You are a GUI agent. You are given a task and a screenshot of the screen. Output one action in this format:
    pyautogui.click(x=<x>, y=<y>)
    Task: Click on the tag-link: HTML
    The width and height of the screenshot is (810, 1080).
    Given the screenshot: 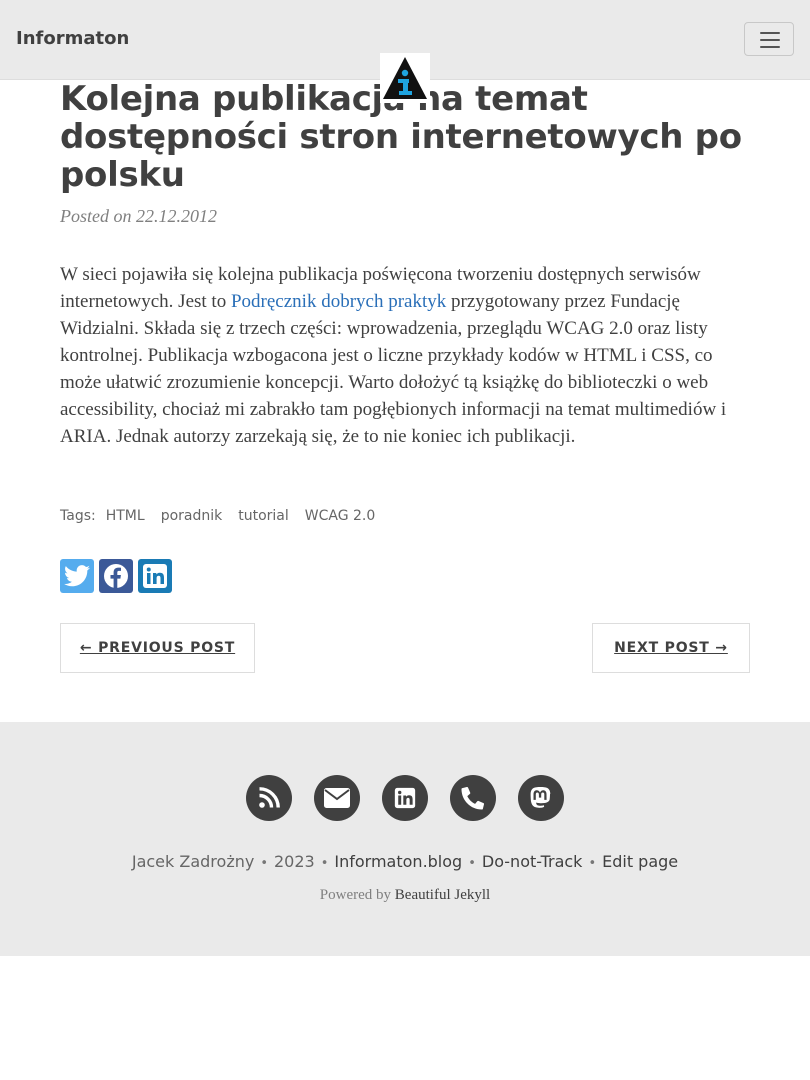 What is the action you would take?
    pyautogui.click(x=125, y=516)
    